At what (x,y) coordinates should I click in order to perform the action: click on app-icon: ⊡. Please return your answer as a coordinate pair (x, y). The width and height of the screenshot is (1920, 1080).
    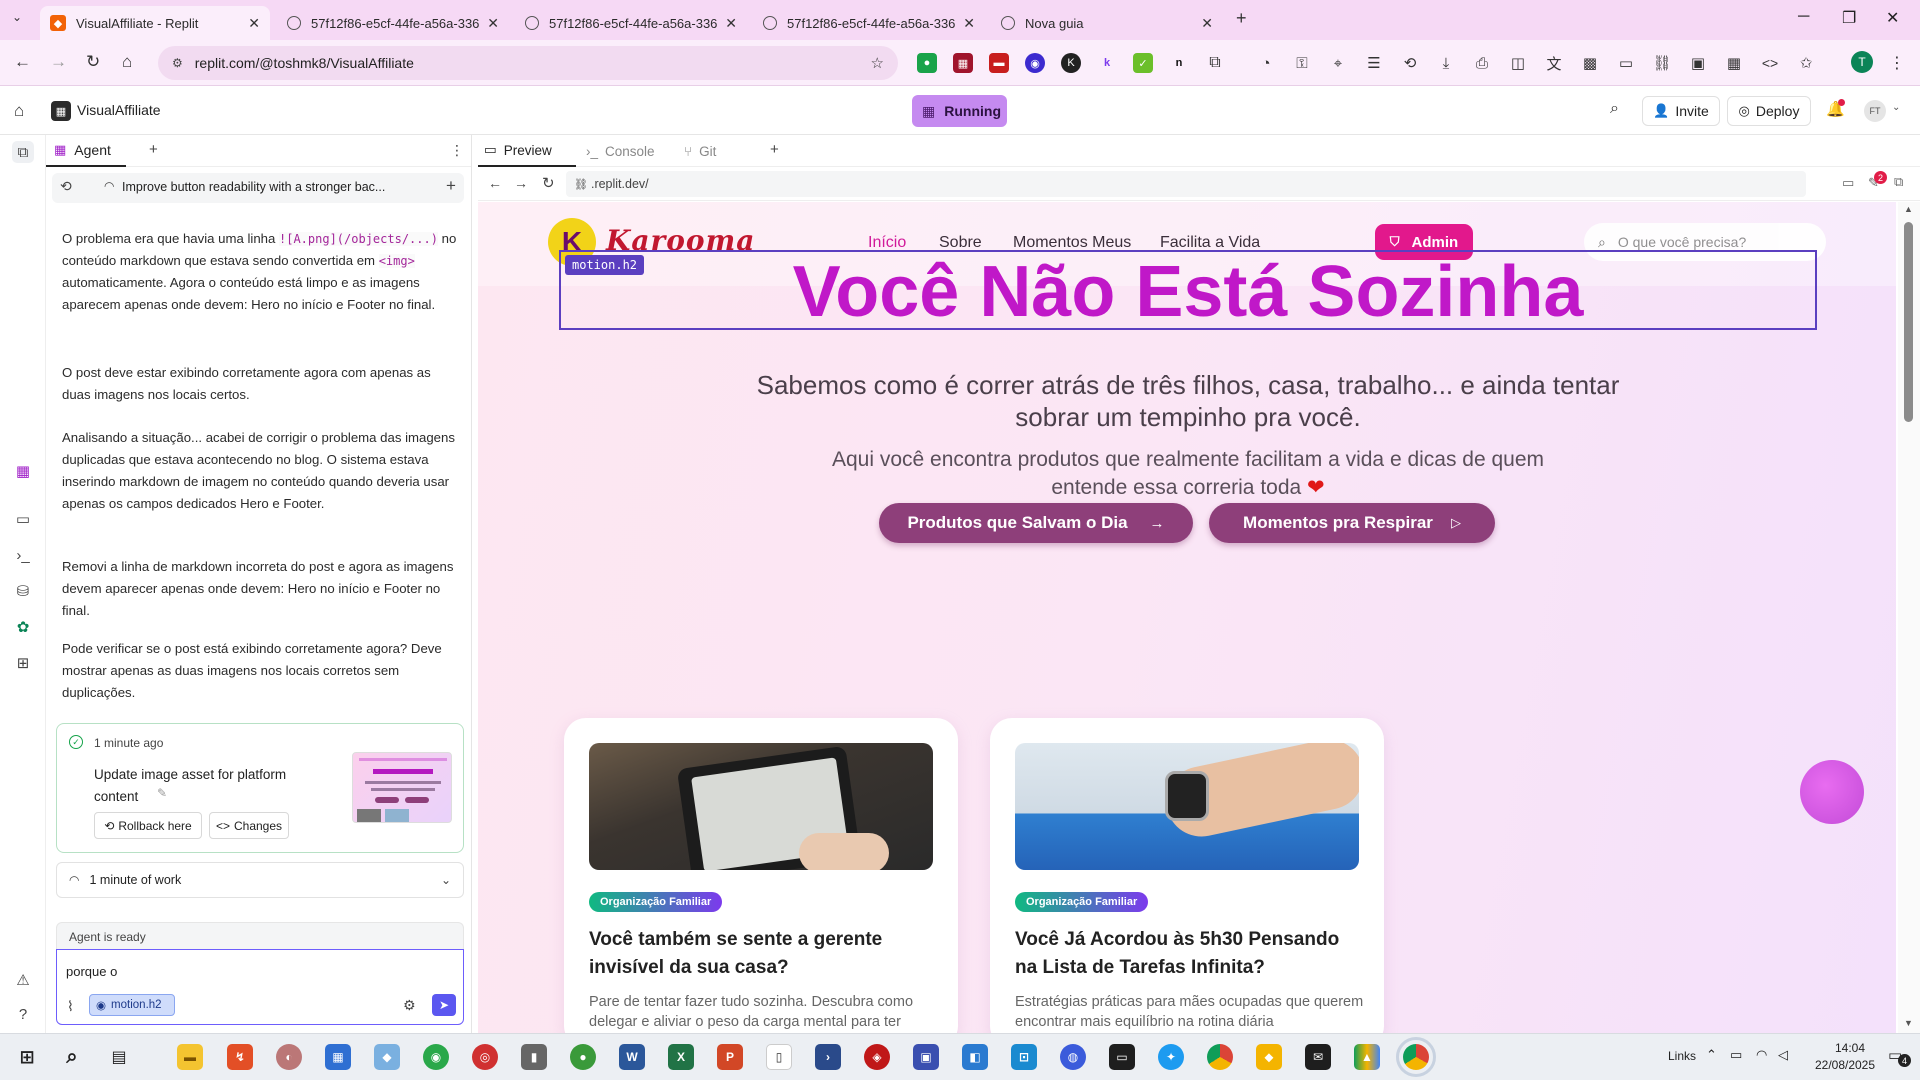
    Looking at the image, I should click on (1024, 1057).